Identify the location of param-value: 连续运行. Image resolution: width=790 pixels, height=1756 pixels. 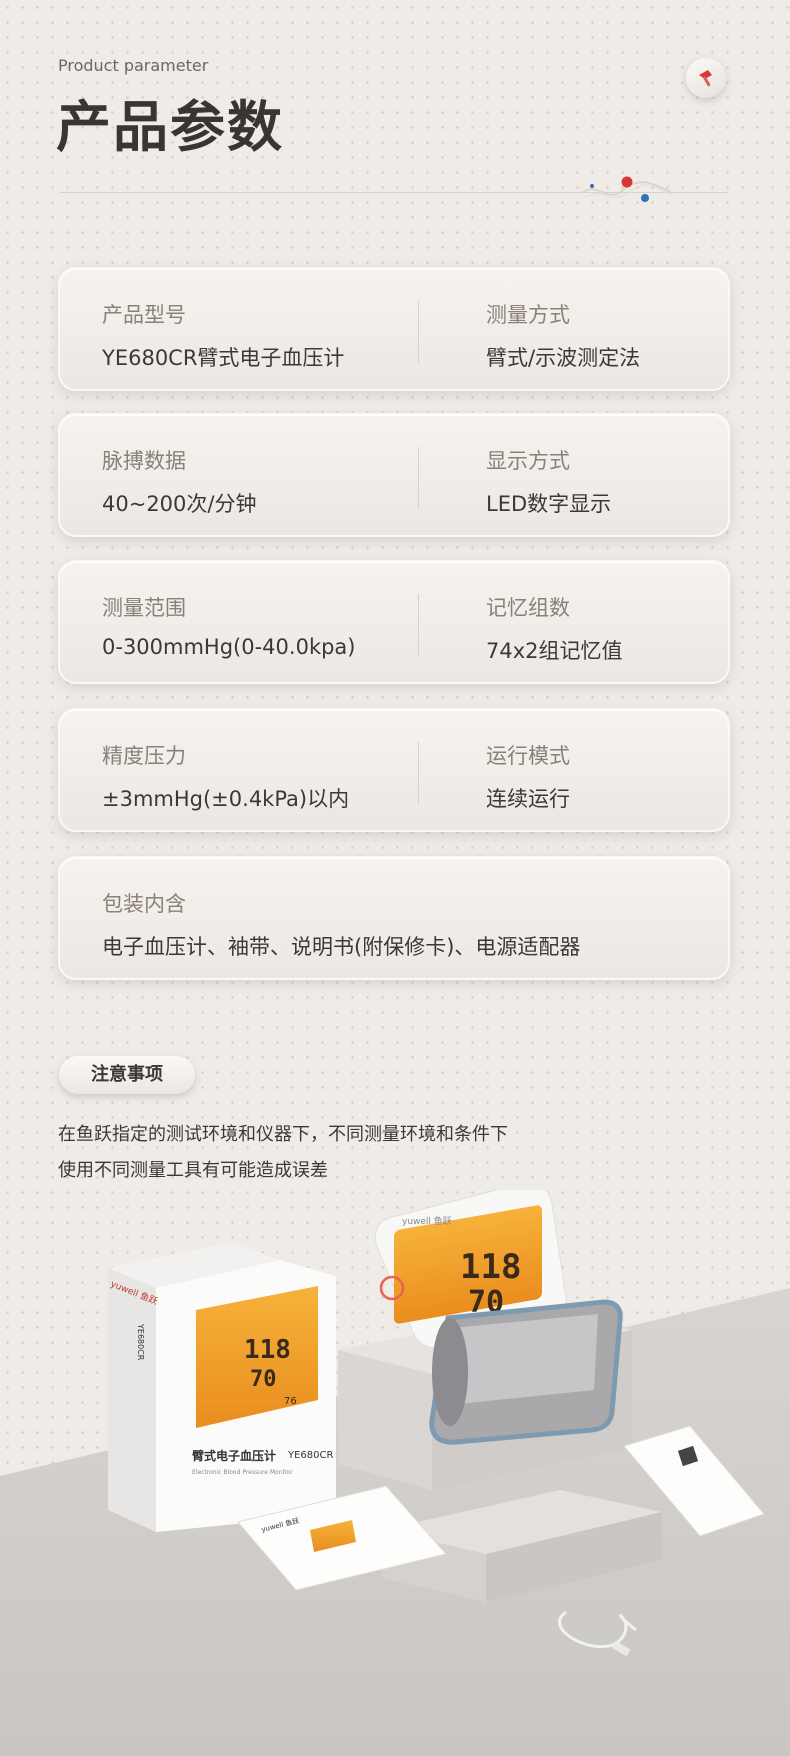
(528, 799).